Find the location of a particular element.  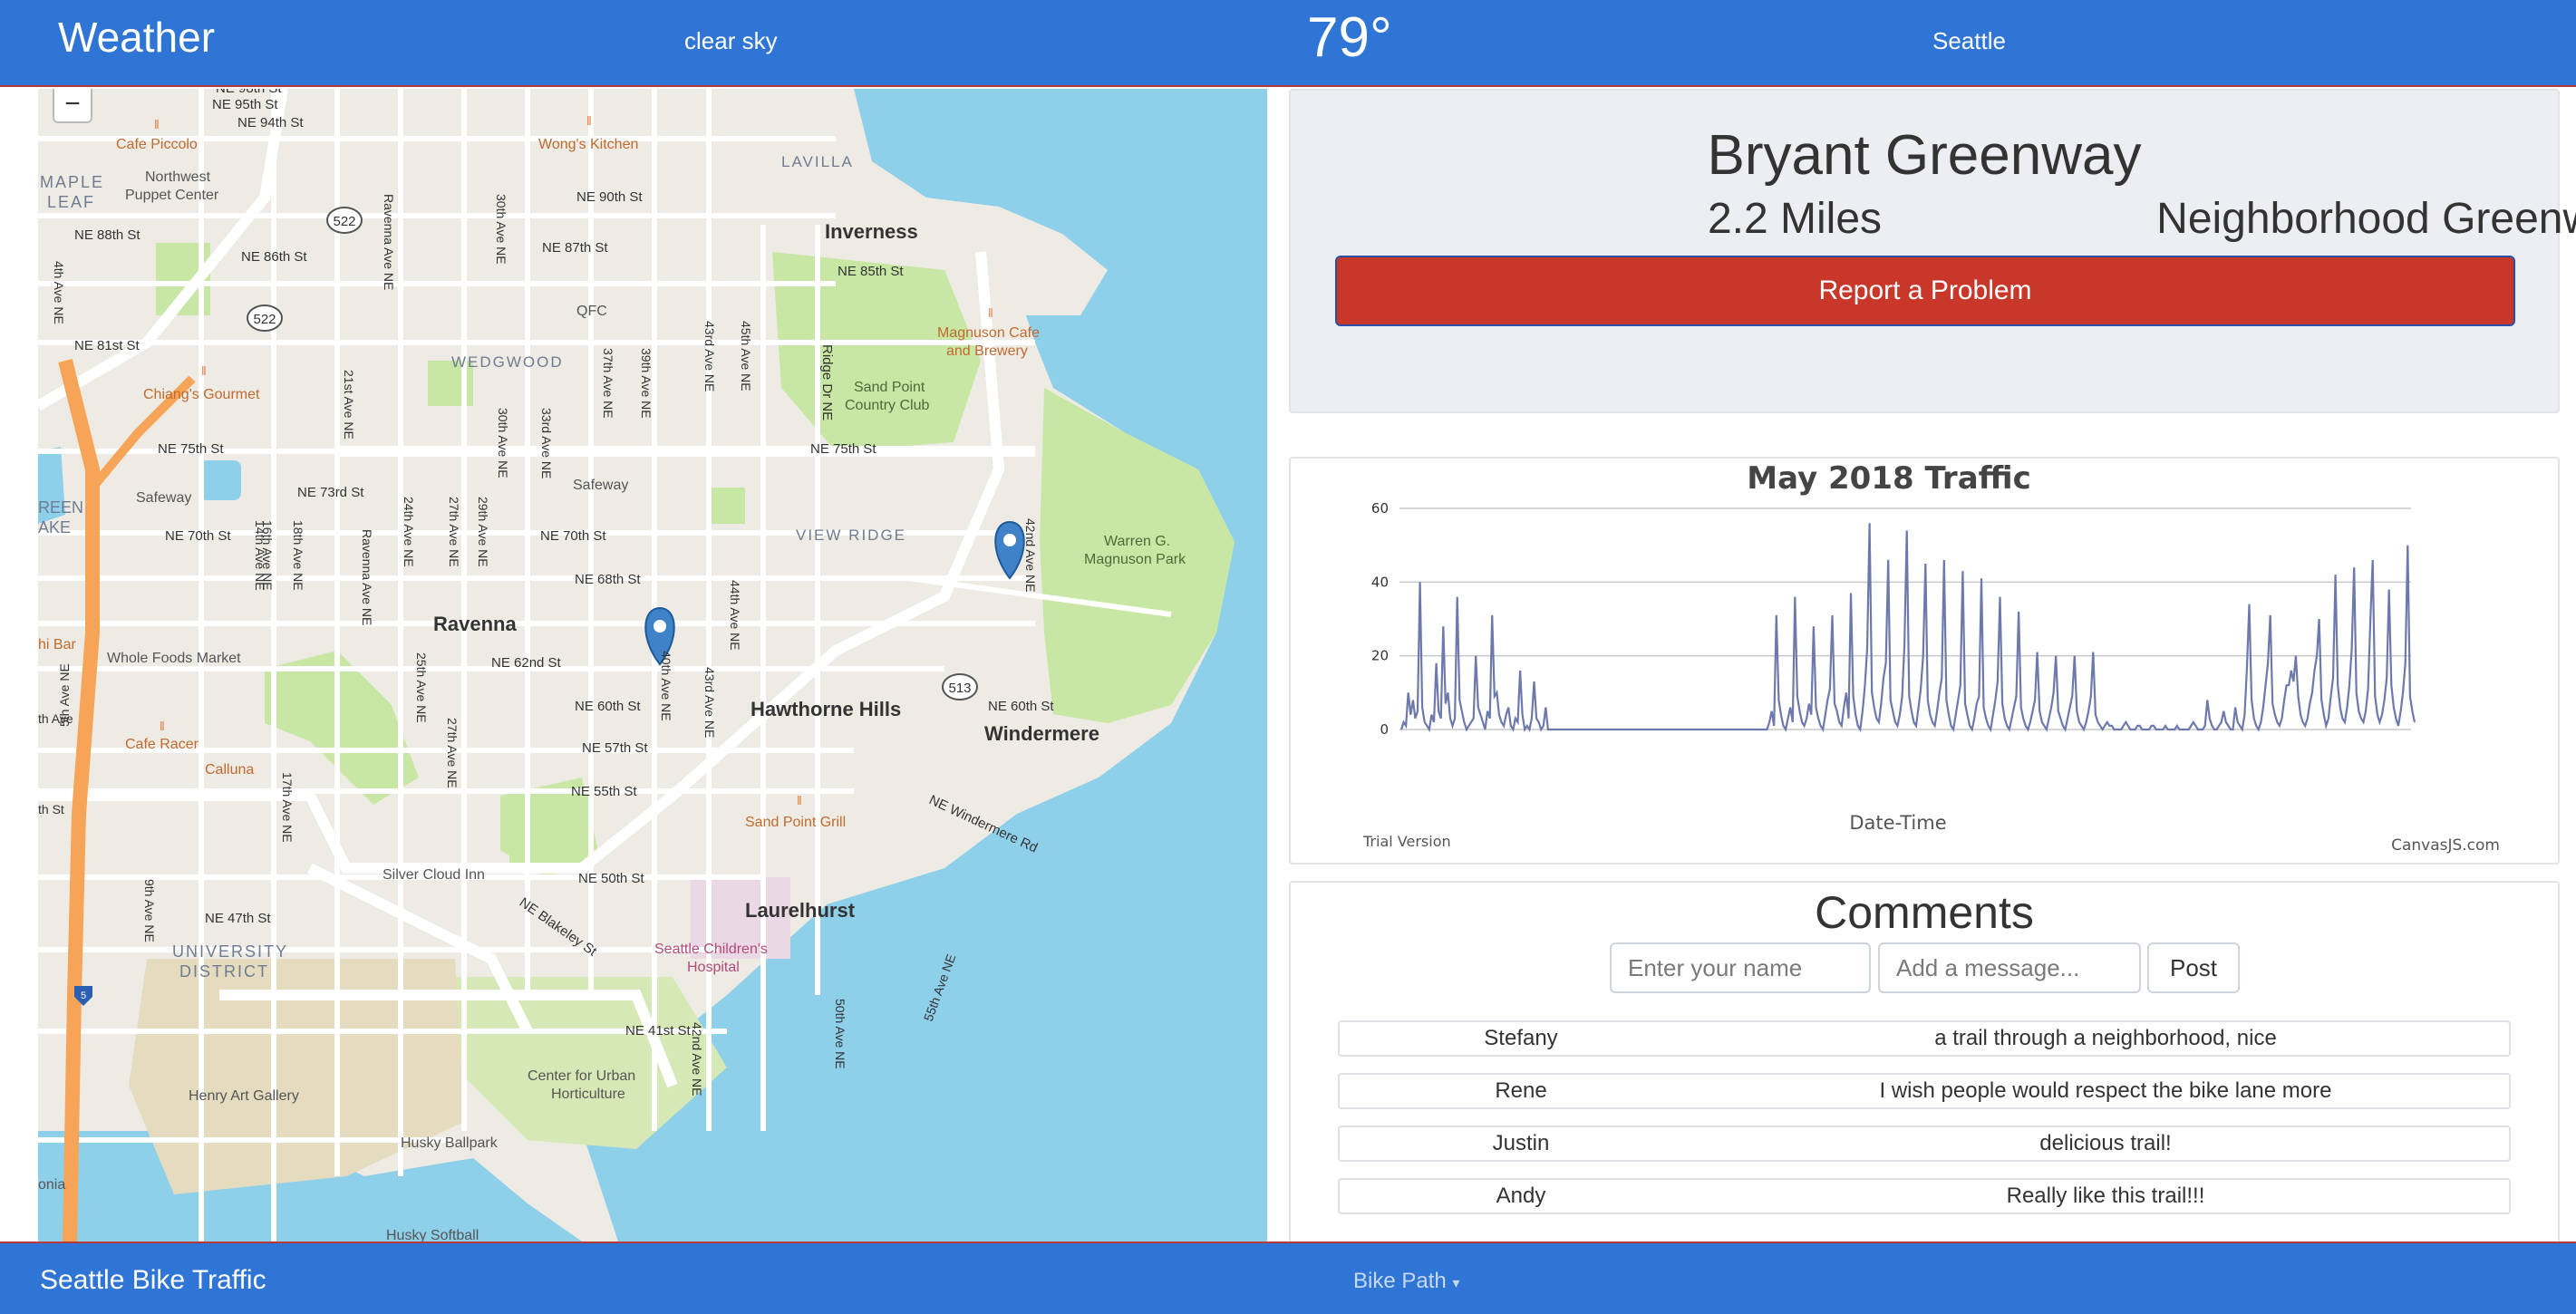

svg-text: 18th Ave NE is located at coordinates (298, 555).